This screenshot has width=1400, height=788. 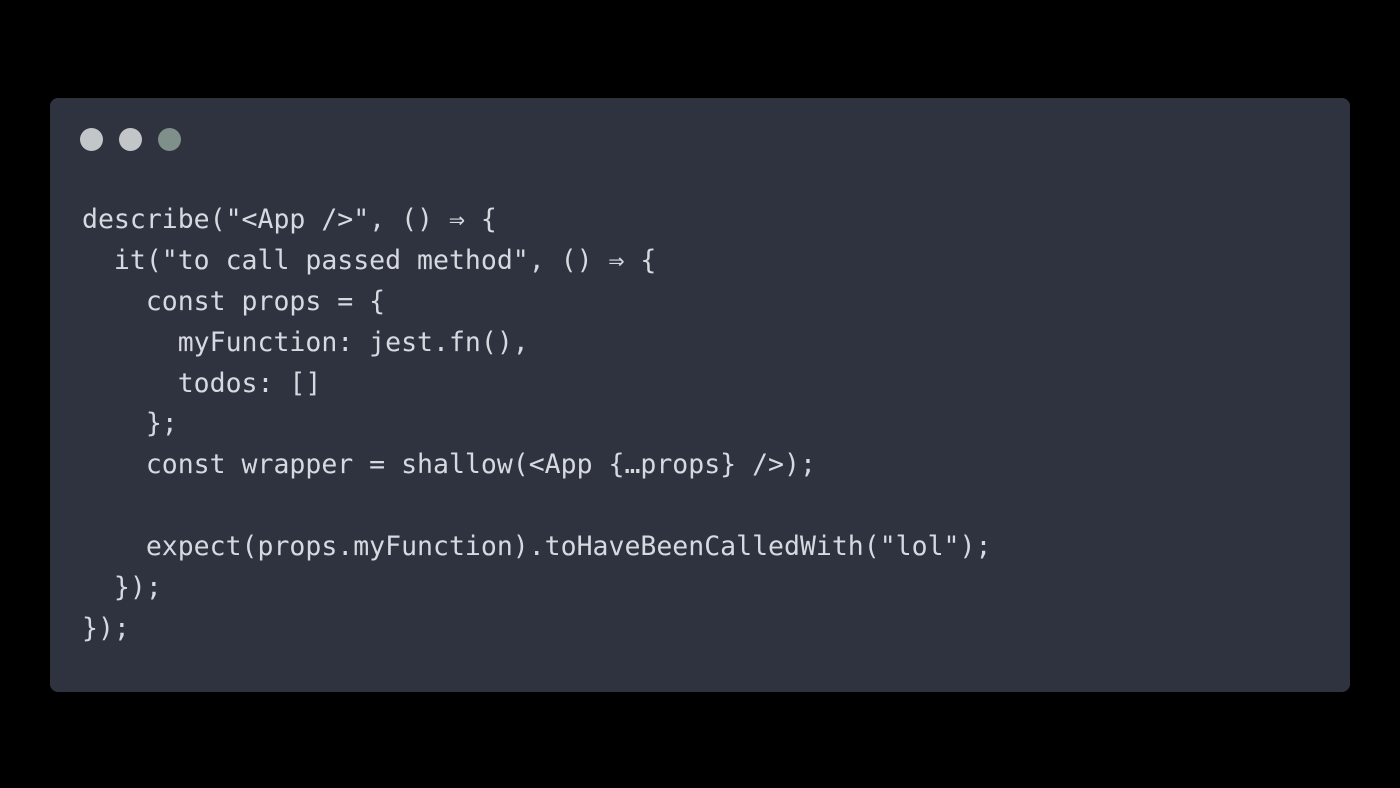 What do you see at coordinates (91, 139) in the screenshot?
I see `close-dot` at bounding box center [91, 139].